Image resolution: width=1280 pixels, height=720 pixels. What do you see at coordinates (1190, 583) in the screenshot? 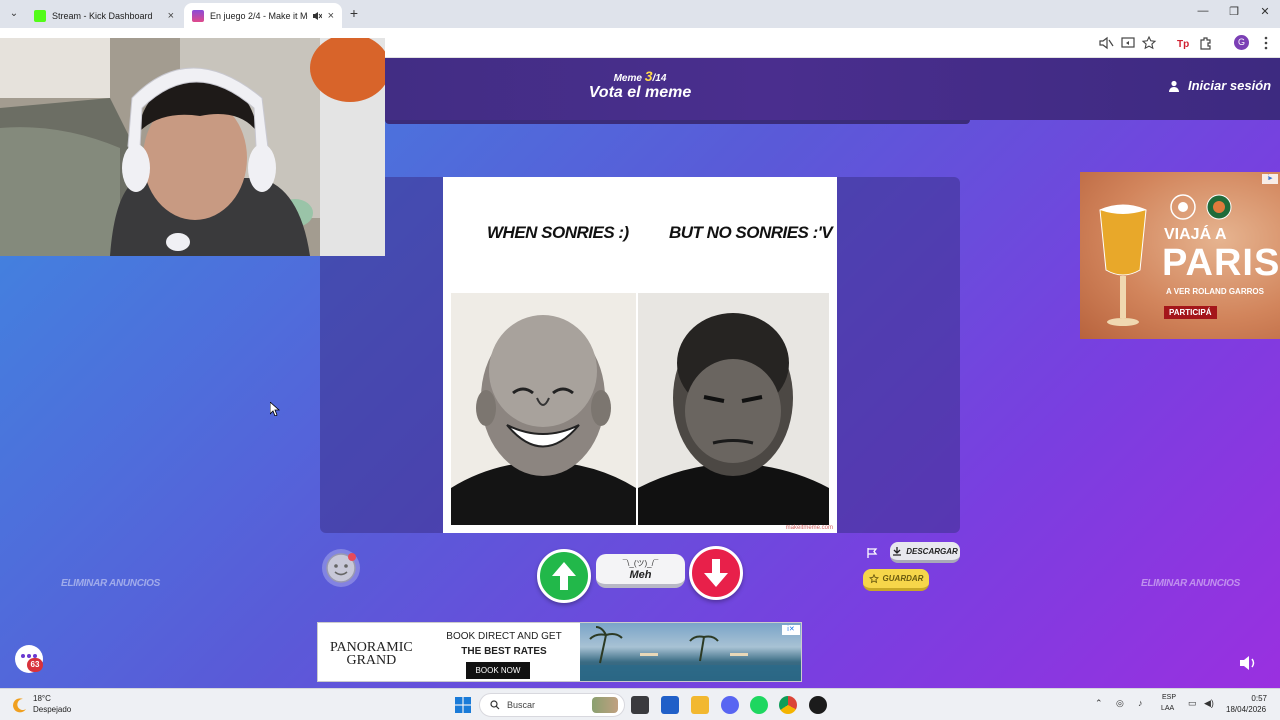
I see `remove-ads-right: ELIMINAR ANUNCIOS` at bounding box center [1190, 583].